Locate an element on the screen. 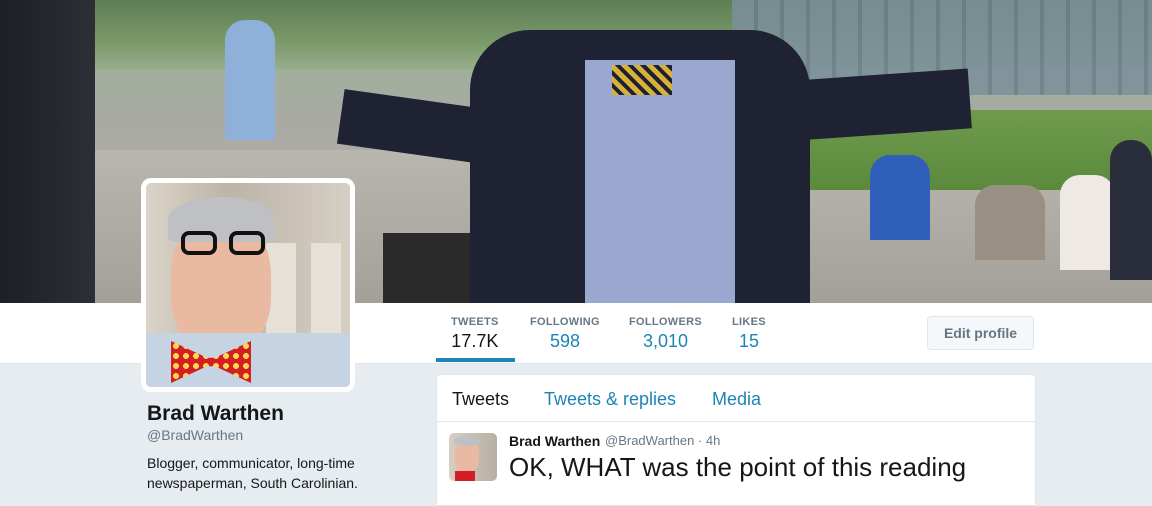  stat-following: FOLLOWING 598 is located at coordinates (565, 334).